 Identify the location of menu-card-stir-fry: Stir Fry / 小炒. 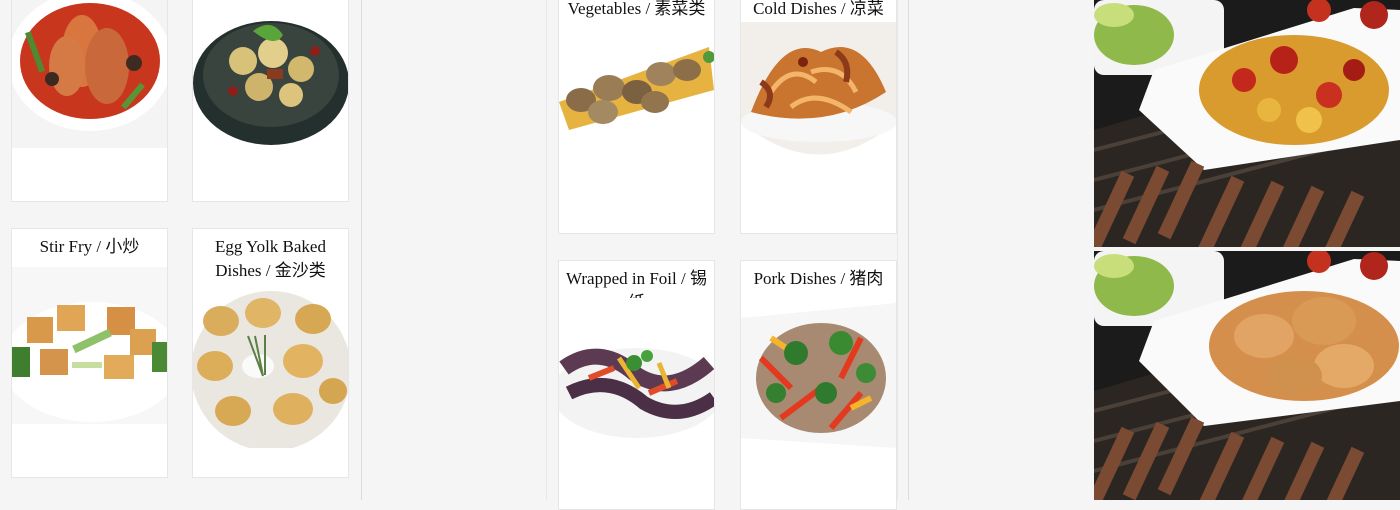
(89, 353).